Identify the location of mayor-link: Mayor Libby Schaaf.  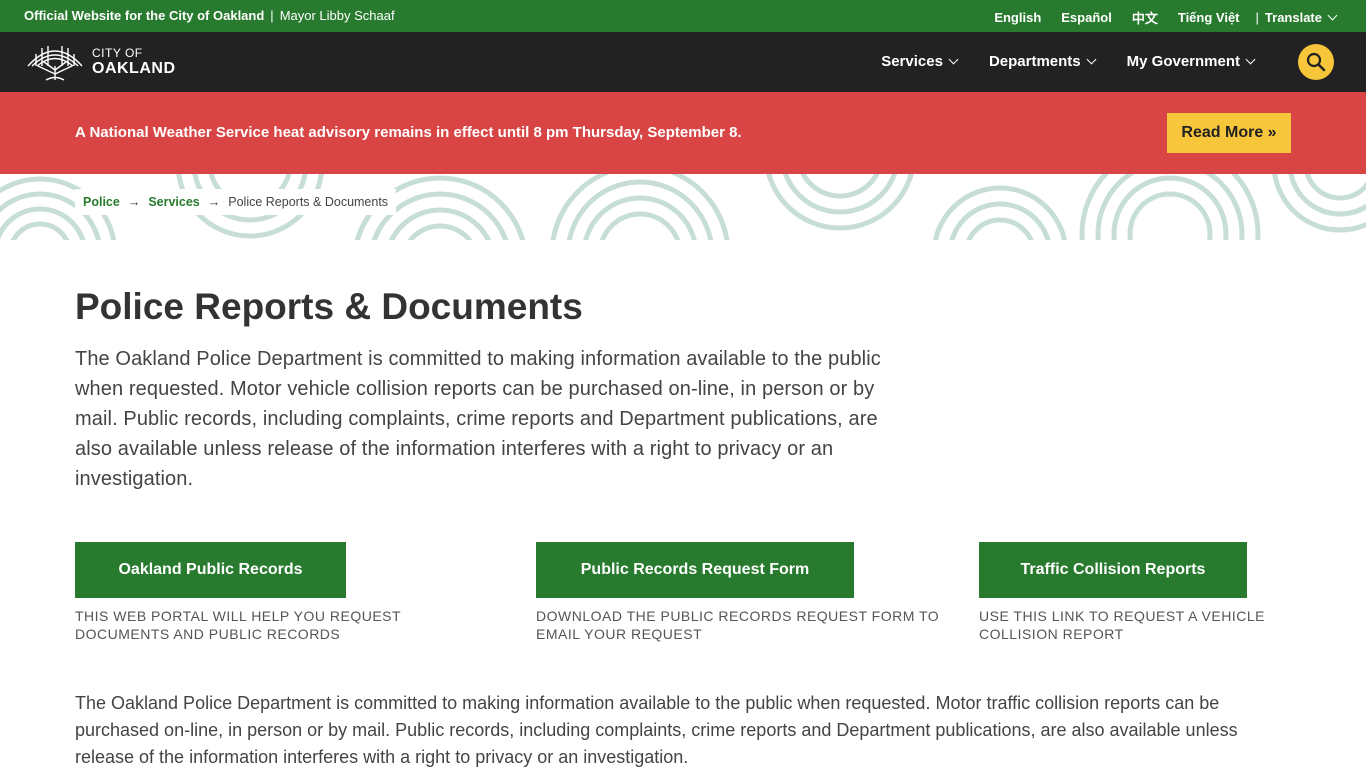
(337, 15).